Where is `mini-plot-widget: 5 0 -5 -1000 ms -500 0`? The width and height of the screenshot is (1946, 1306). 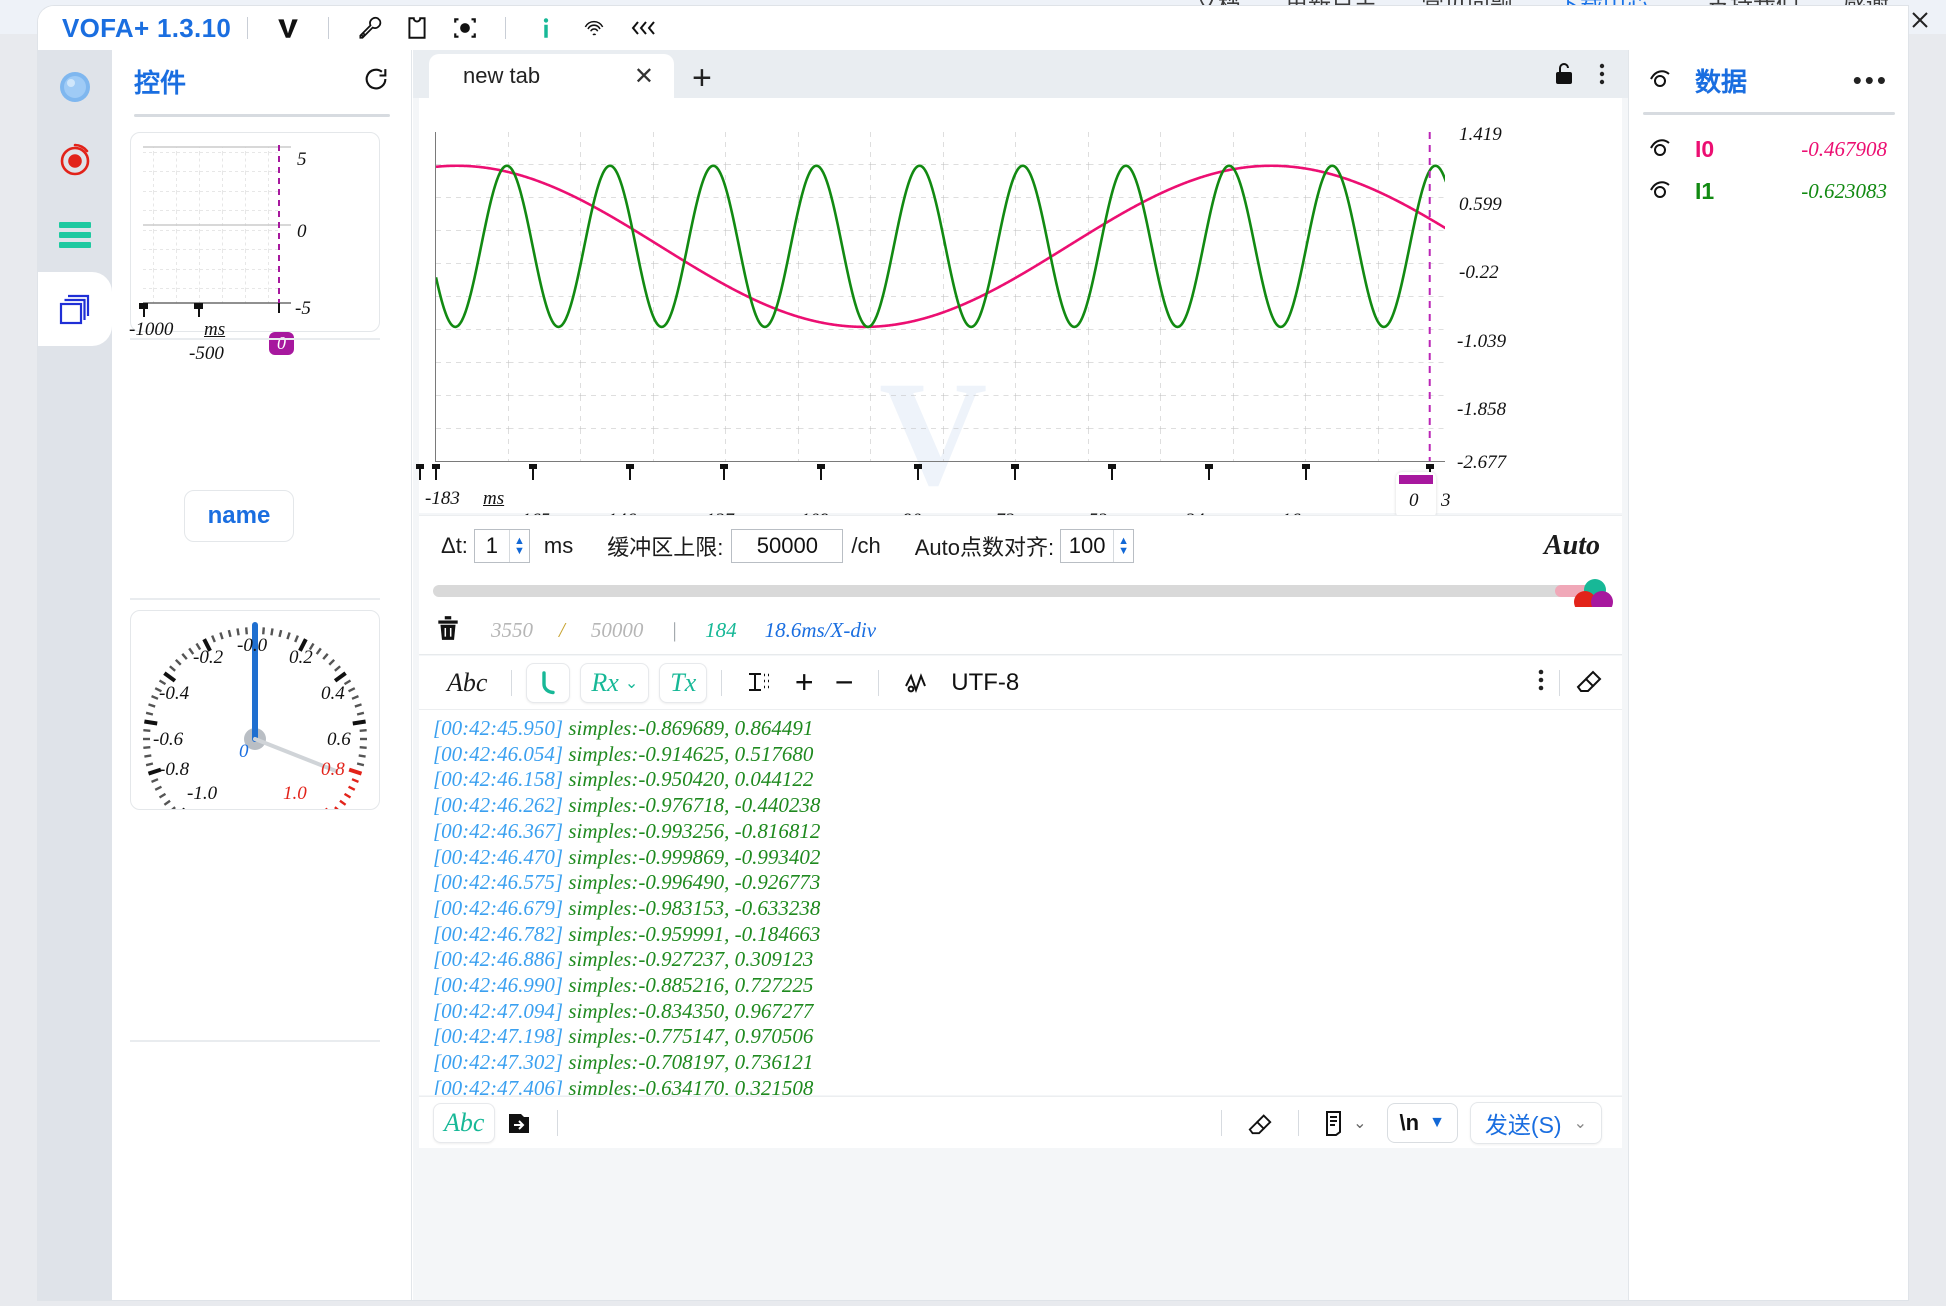 mini-plot-widget: 5 0 -5 -1000 ms -500 0 is located at coordinates (254, 248).